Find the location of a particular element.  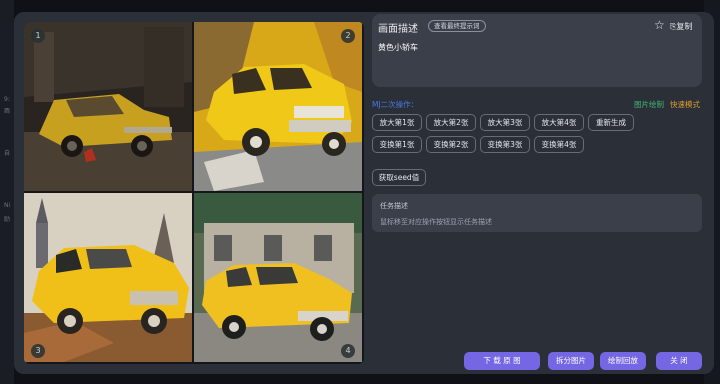

download-original-button: 下 载 原 图 is located at coordinates (502, 361).